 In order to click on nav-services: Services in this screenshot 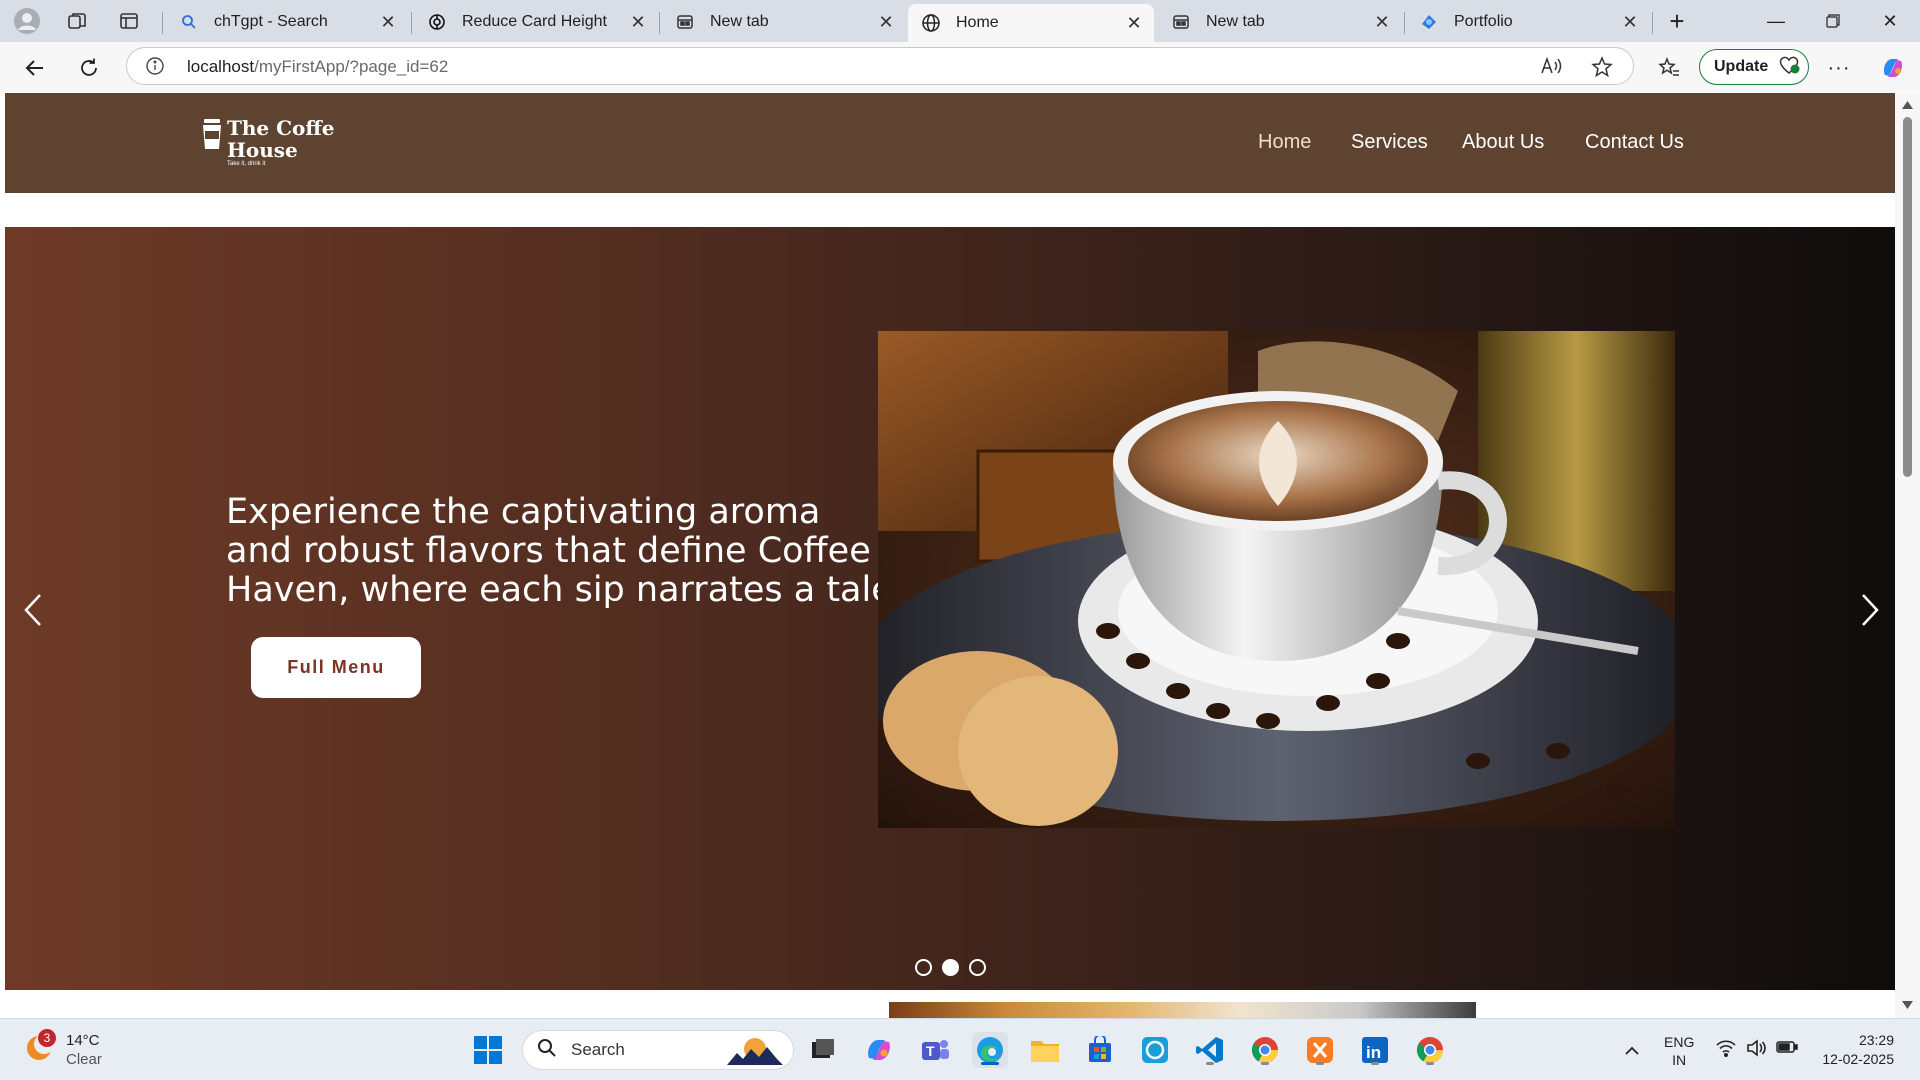, I will do `click(1389, 142)`.